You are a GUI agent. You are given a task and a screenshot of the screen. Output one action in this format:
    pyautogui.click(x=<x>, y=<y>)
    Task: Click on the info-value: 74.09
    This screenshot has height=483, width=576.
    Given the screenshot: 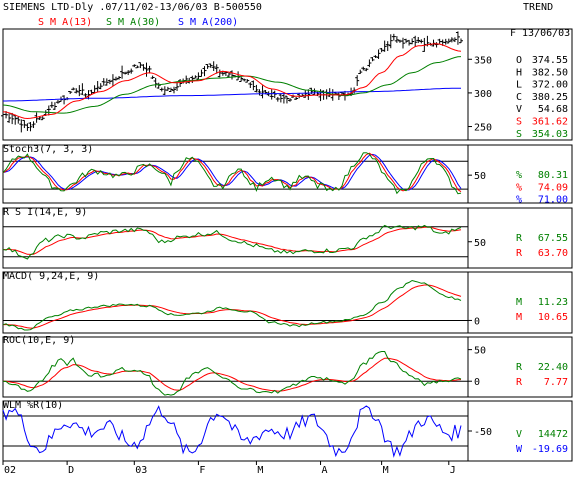 What is the action you would take?
    pyautogui.click(x=553, y=187)
    